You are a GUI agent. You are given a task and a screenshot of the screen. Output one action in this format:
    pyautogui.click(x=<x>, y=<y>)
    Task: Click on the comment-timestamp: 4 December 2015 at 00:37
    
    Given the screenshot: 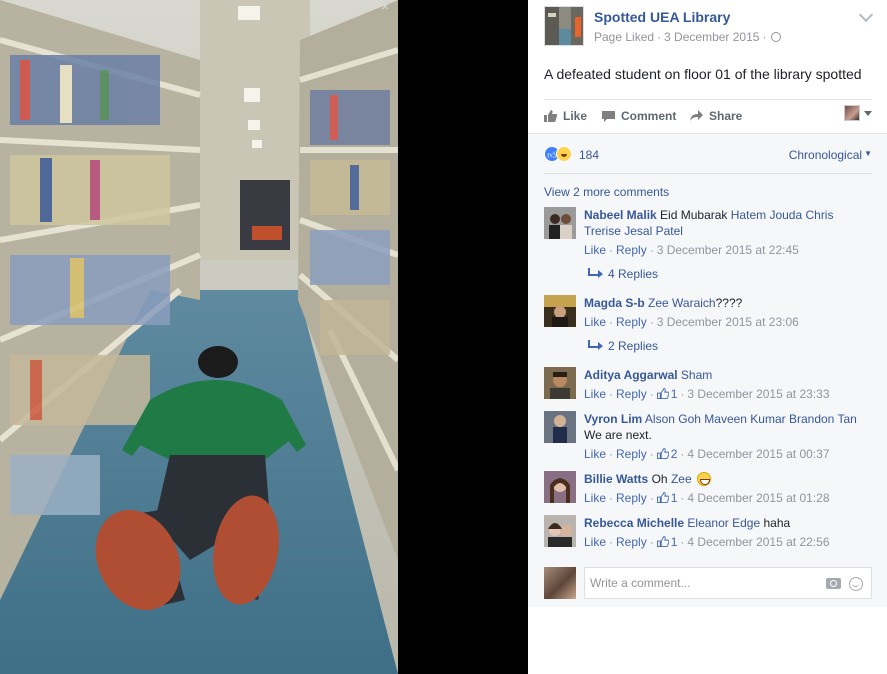 What is the action you would take?
    pyautogui.click(x=758, y=454)
    